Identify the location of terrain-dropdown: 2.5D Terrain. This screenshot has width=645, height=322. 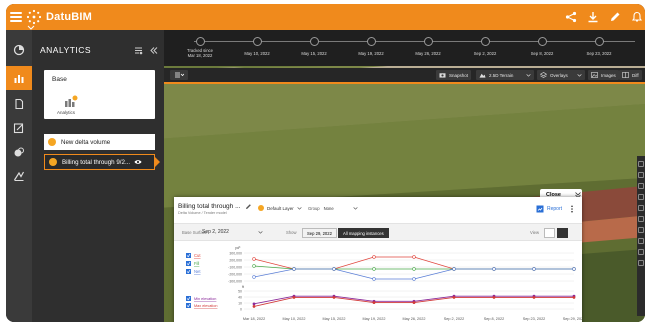
(505, 75).